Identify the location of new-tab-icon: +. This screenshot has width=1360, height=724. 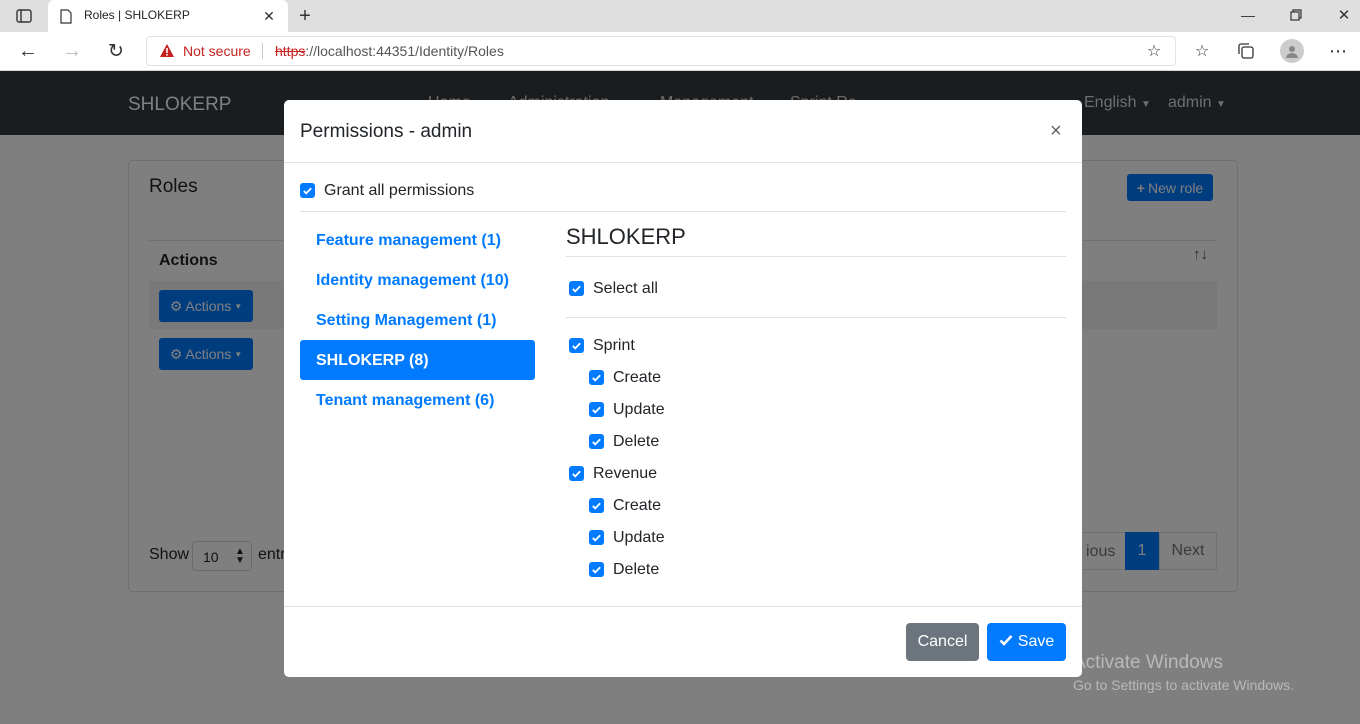
(305, 16).